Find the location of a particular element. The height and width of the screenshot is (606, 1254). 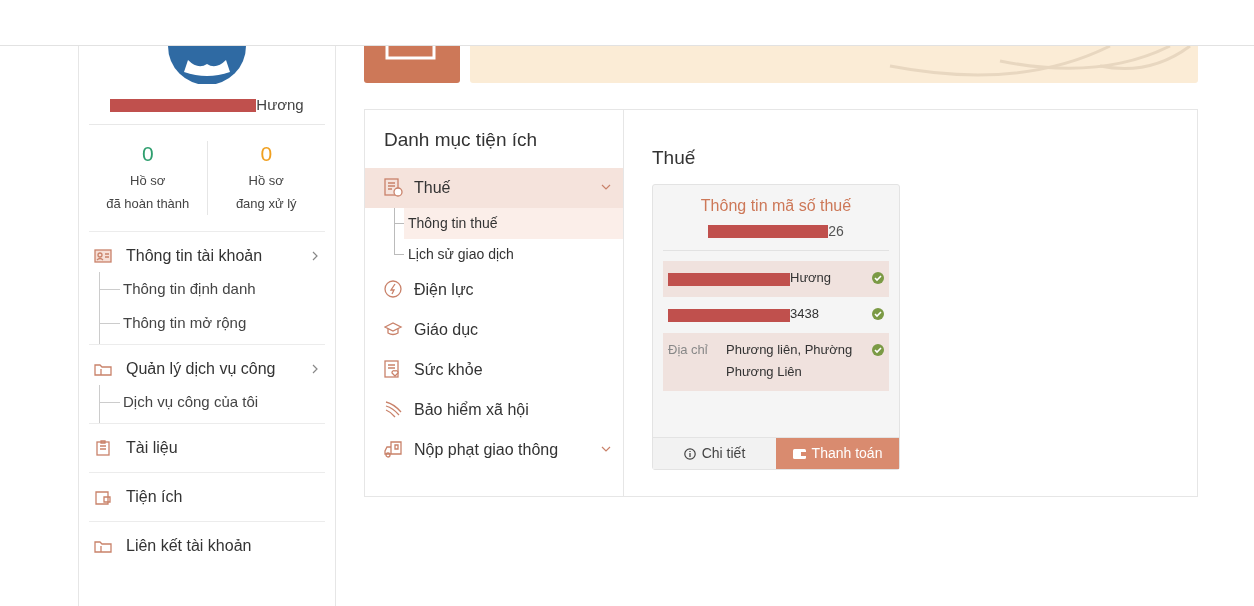

truck-icon is located at coordinates (394, 450).